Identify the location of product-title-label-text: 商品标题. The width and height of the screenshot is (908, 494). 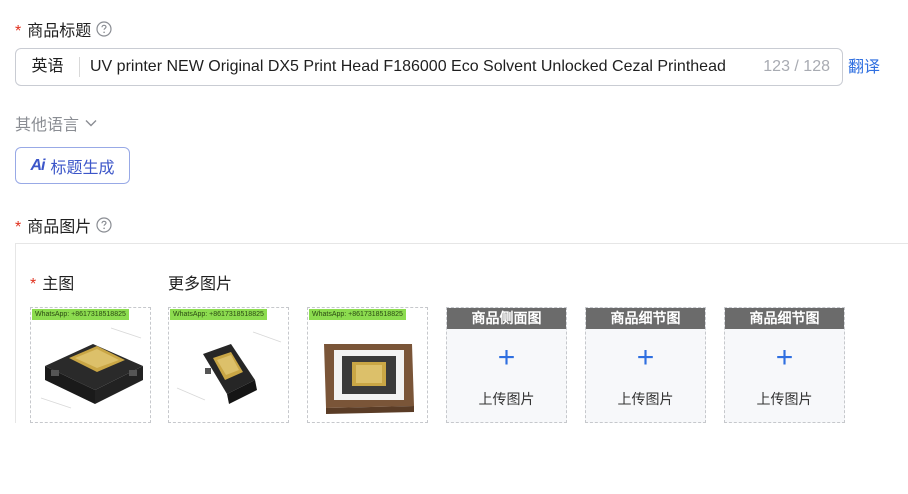
(59, 31).